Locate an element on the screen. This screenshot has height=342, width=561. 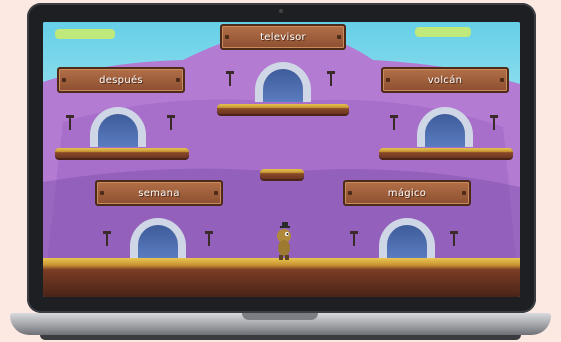
word-sign-volcan: volcán is located at coordinates (445, 80).